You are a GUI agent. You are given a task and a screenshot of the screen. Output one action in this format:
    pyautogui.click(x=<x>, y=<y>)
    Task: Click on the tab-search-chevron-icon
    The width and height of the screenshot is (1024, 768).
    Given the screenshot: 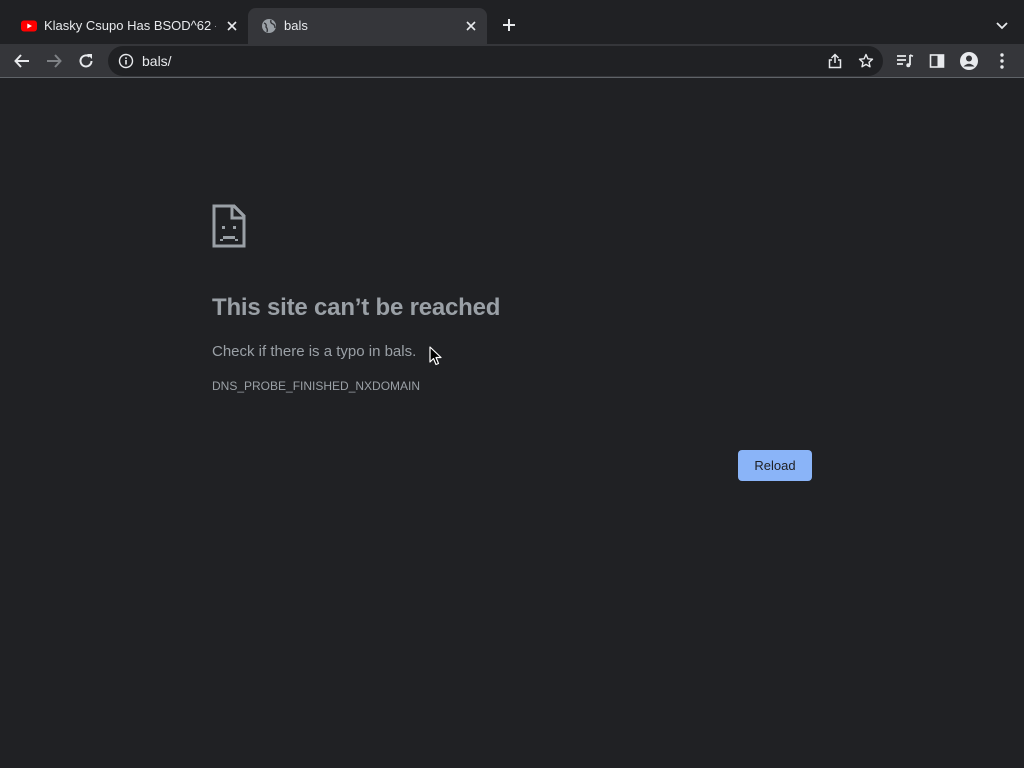 What is the action you would take?
    pyautogui.click(x=1002, y=25)
    